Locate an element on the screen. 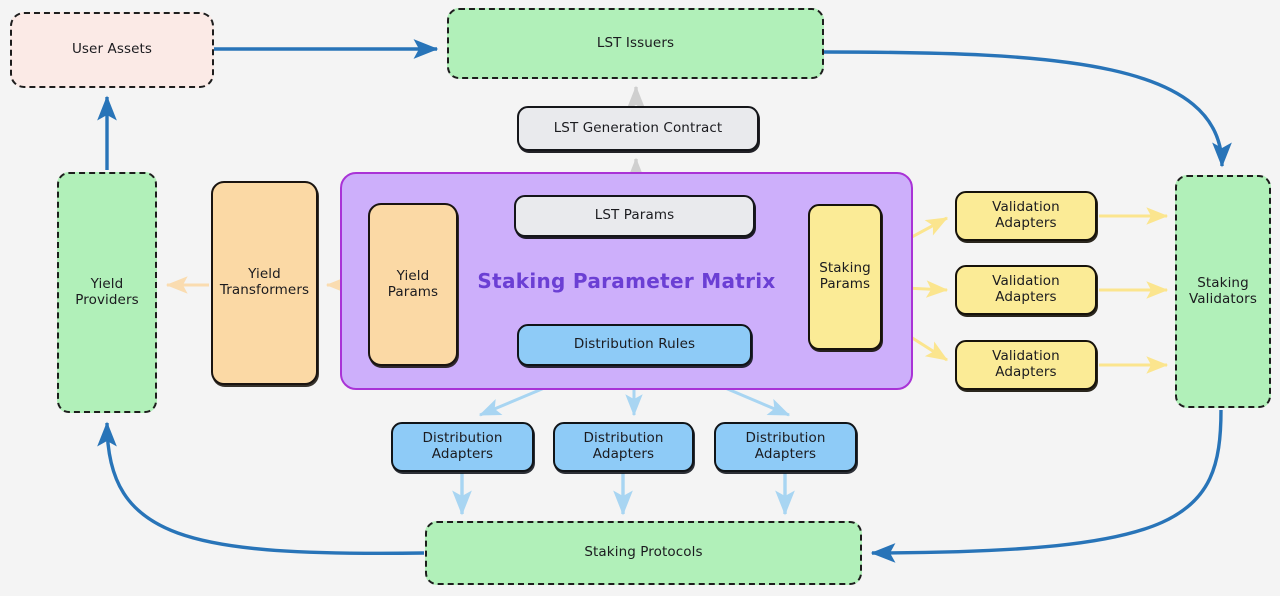 This screenshot has width=1280, height=596. node-yield-providers: Yield Providers is located at coordinates (107, 292).